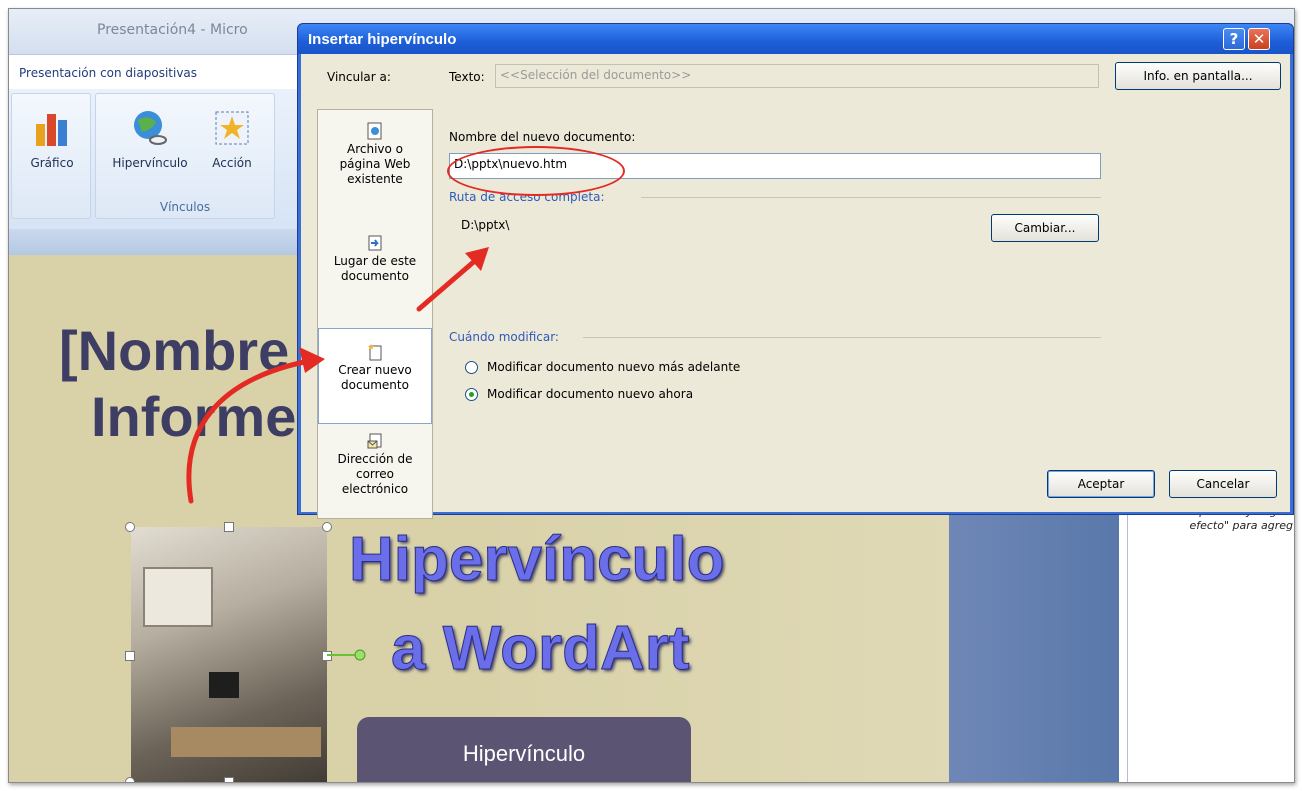  Describe the element at coordinates (249, 431) in the screenshot. I see `arrow-to-create-new-icon` at that location.